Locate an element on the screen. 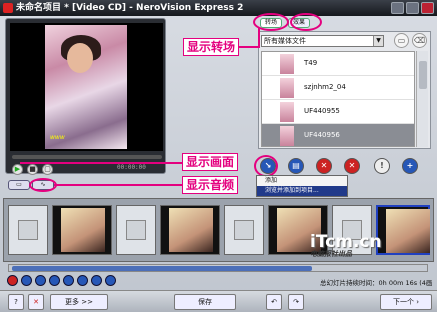  storyboard-scrollbar is located at coordinates (218, 268).